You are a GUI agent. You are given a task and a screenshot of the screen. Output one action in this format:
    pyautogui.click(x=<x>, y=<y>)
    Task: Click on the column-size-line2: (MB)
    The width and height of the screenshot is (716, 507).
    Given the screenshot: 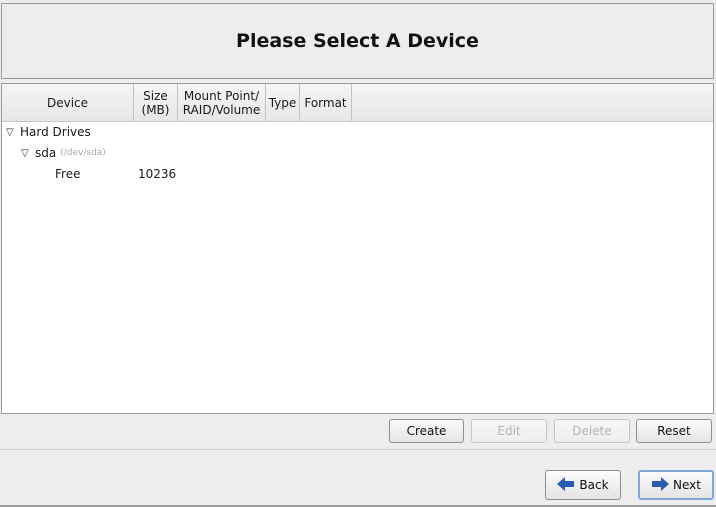 What is the action you would take?
    pyautogui.click(x=155, y=109)
    